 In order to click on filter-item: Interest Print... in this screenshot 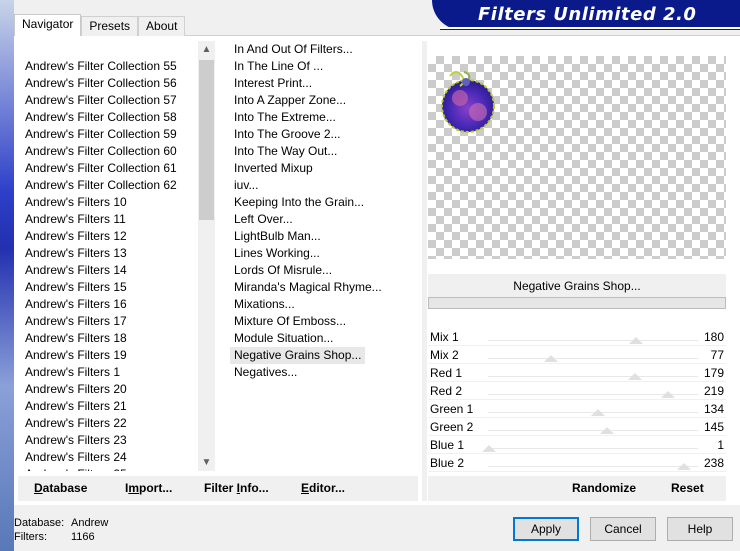, I will do `click(273, 83)`.